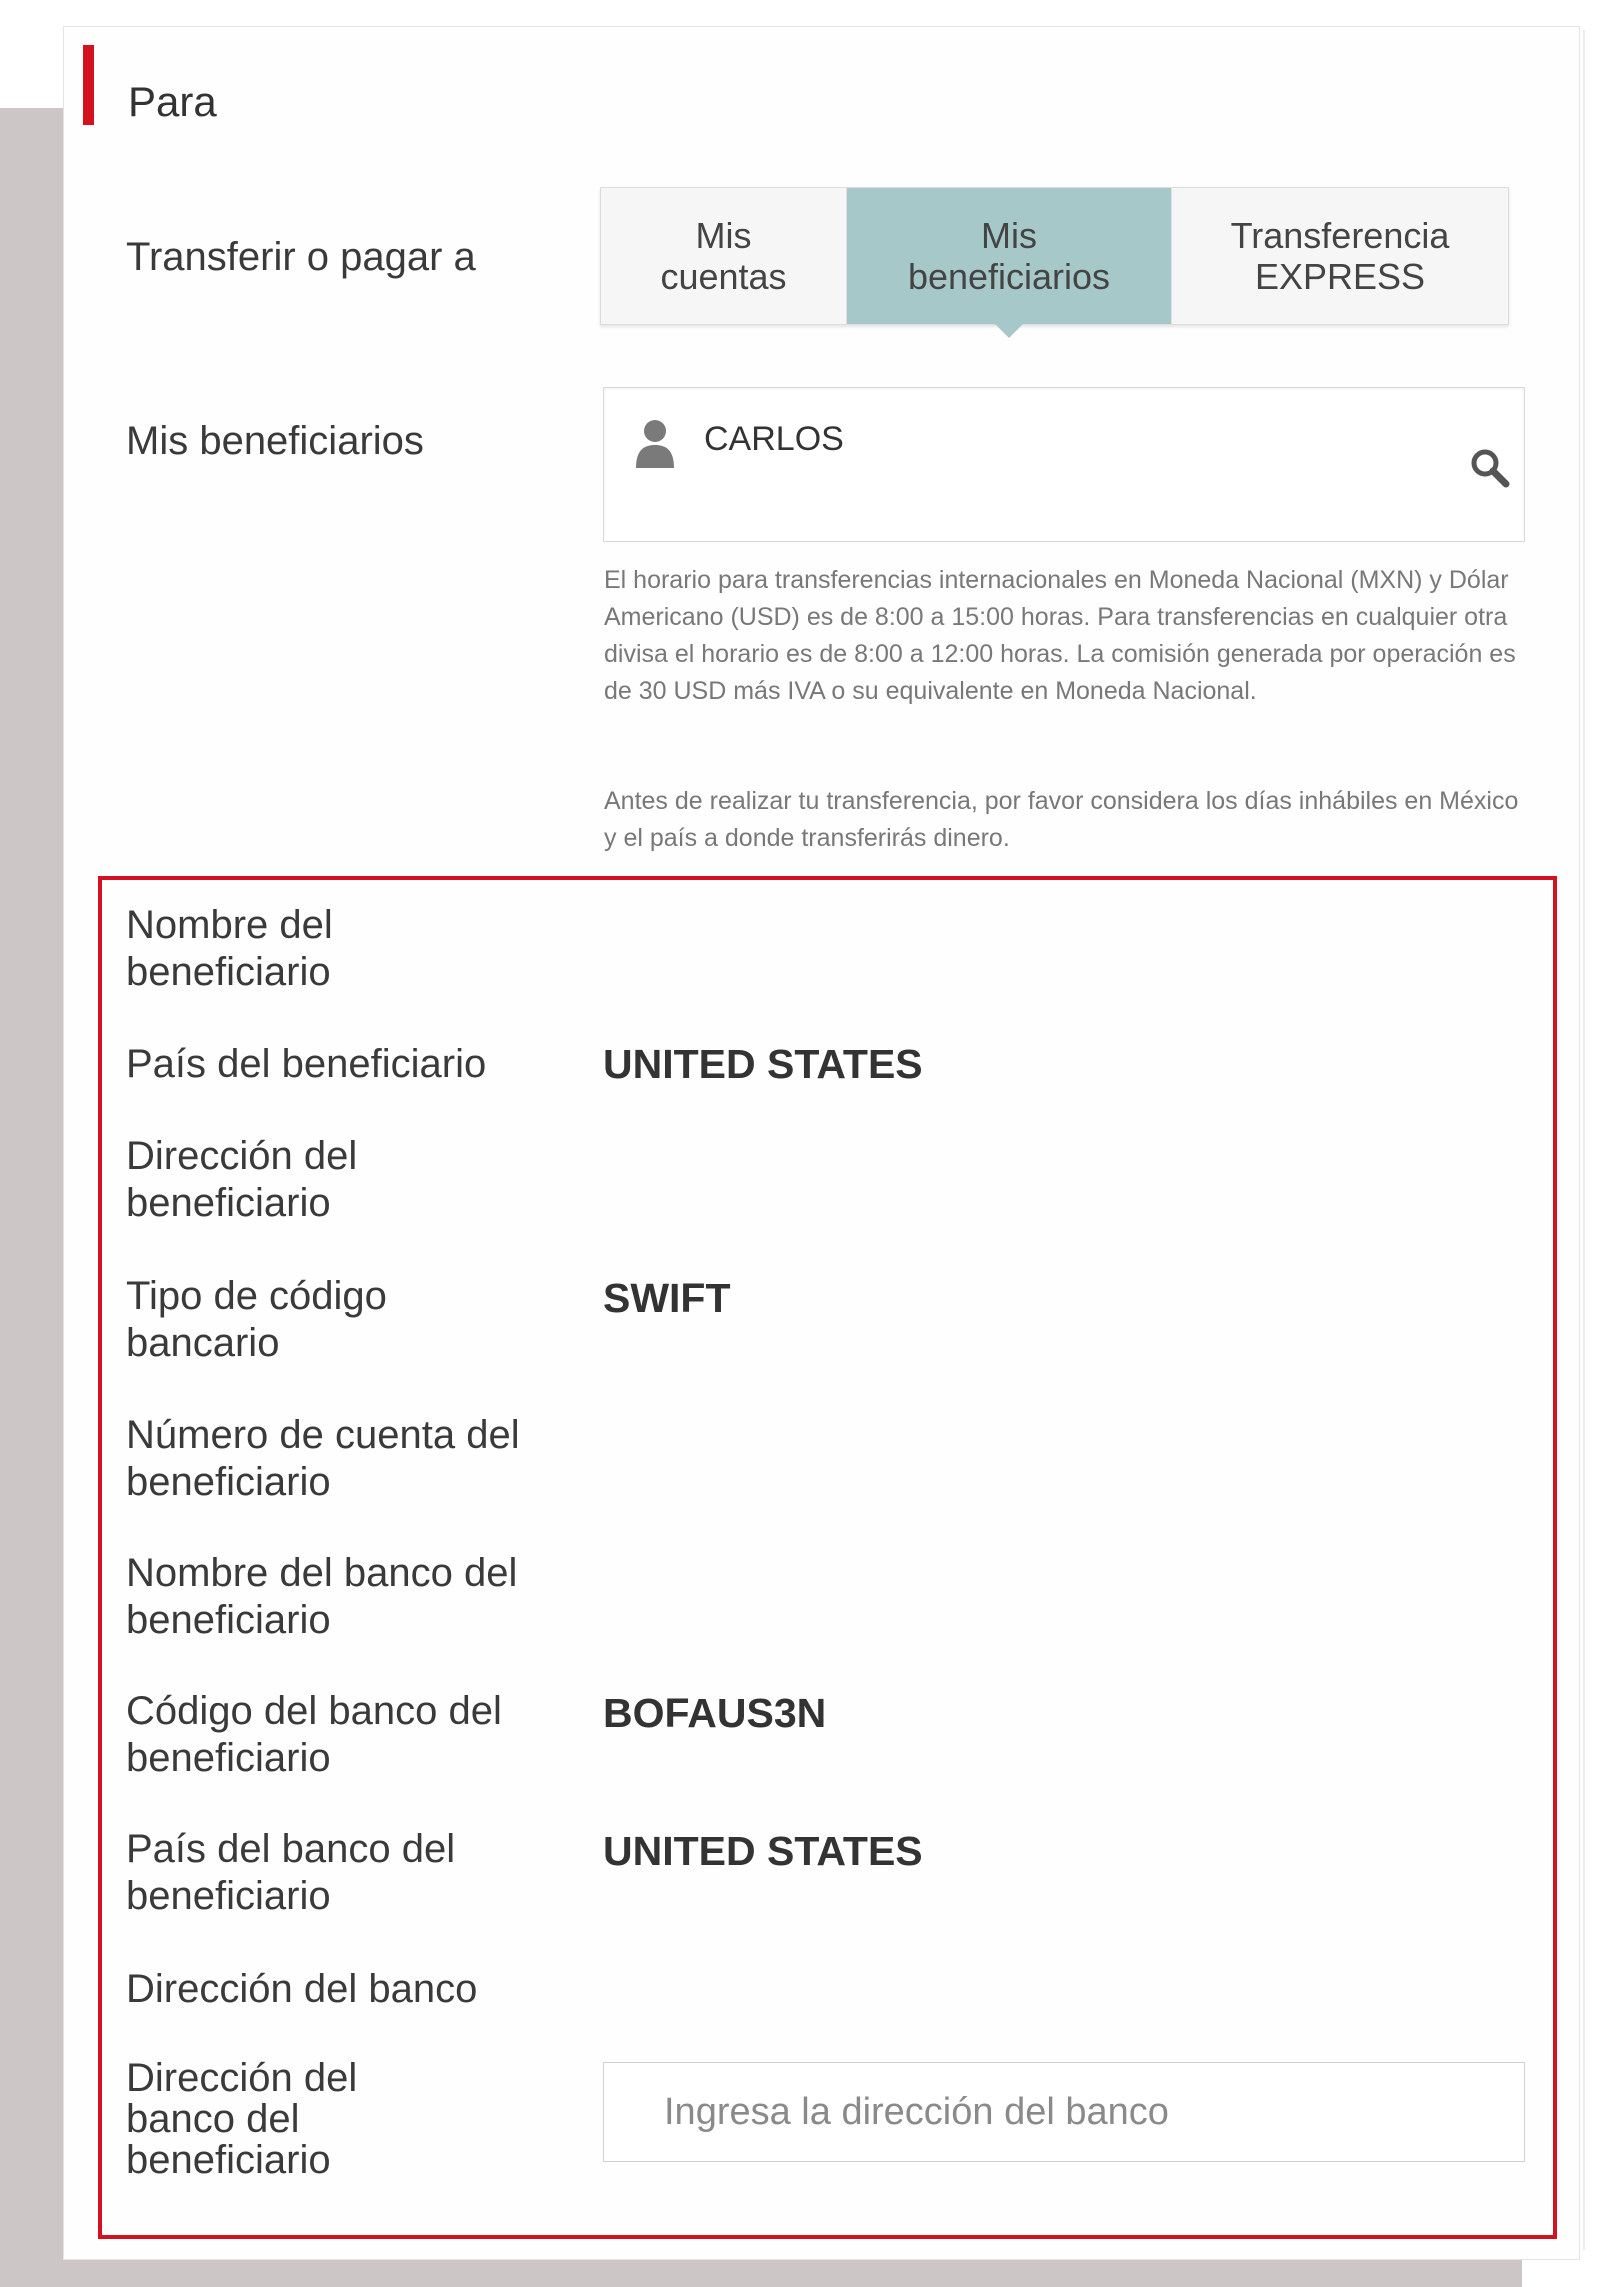  Describe the element at coordinates (229, 925) in the screenshot. I see `beneficiary-name-label-line1: Nombre del` at that location.